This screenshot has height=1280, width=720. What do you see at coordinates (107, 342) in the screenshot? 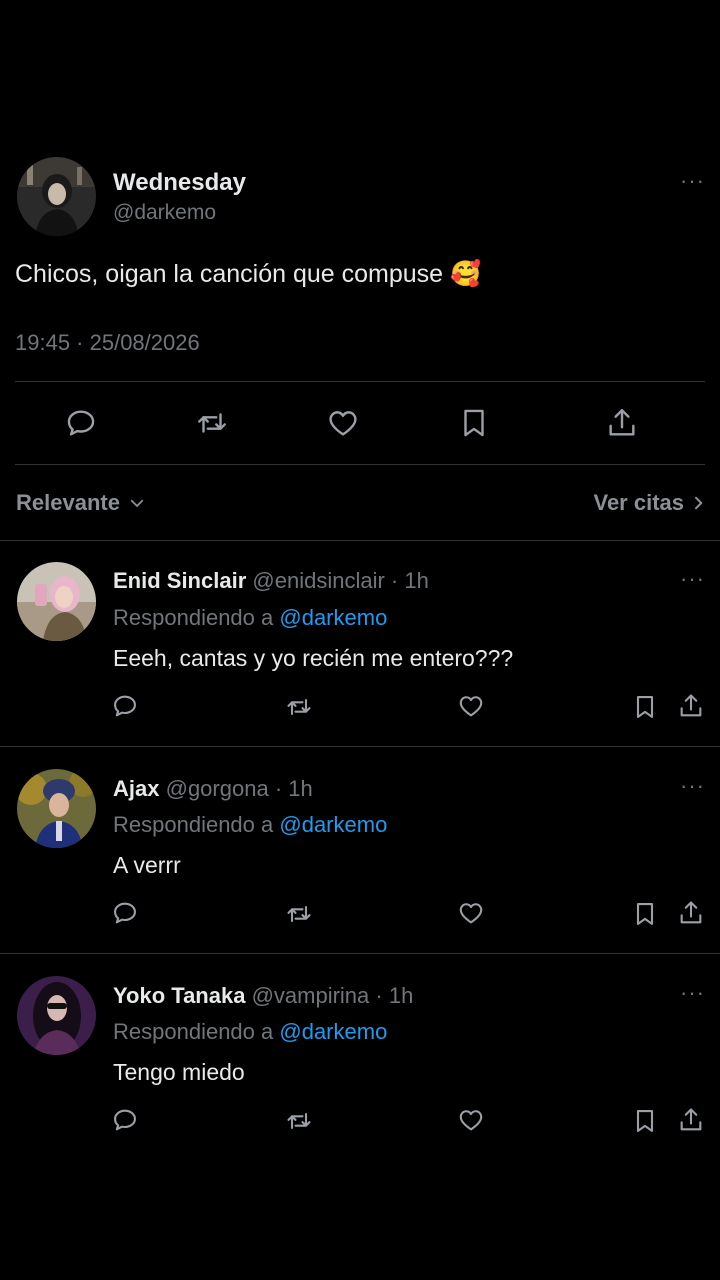
I see `tweet-timestamp: 19:45 · 25/08/2026` at bounding box center [107, 342].